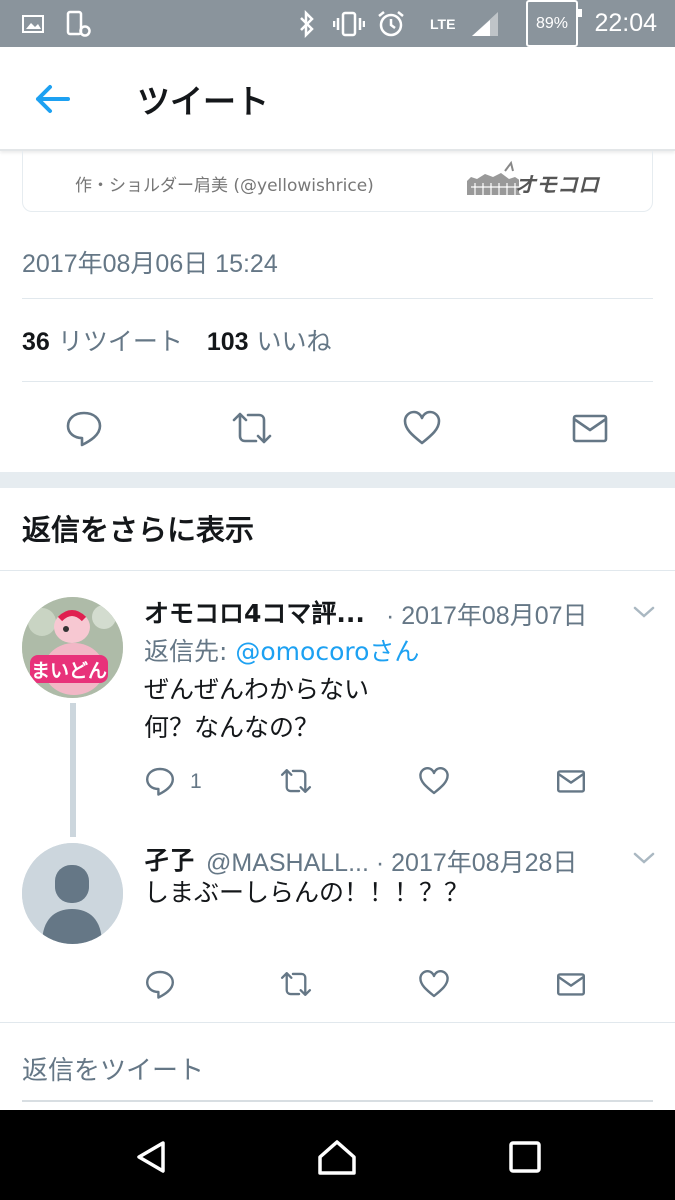 The image size is (675, 1200). I want to click on alarm-icon, so click(391, 23).